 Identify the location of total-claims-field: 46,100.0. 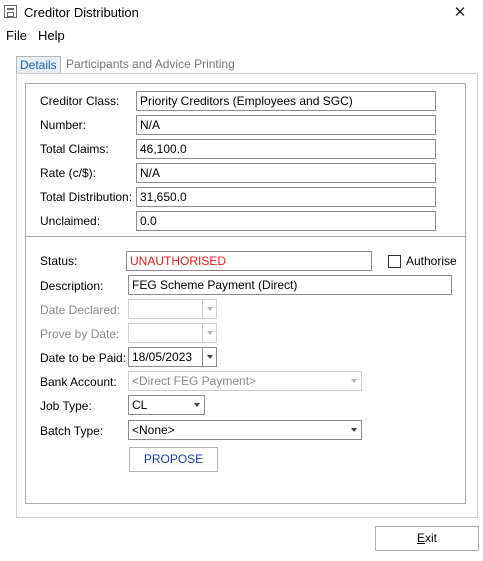
(286, 149).